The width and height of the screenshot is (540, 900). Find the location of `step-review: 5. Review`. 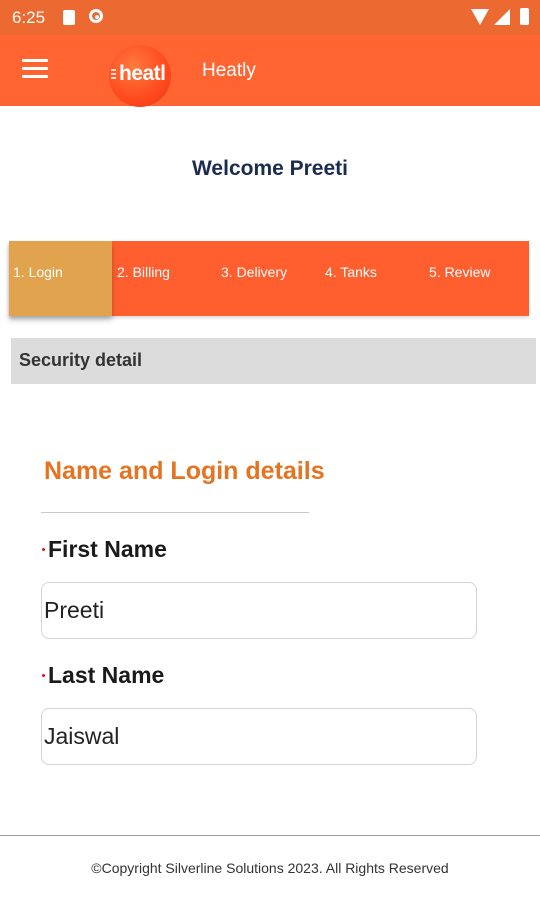

step-review: 5. Review is located at coordinates (476, 278).